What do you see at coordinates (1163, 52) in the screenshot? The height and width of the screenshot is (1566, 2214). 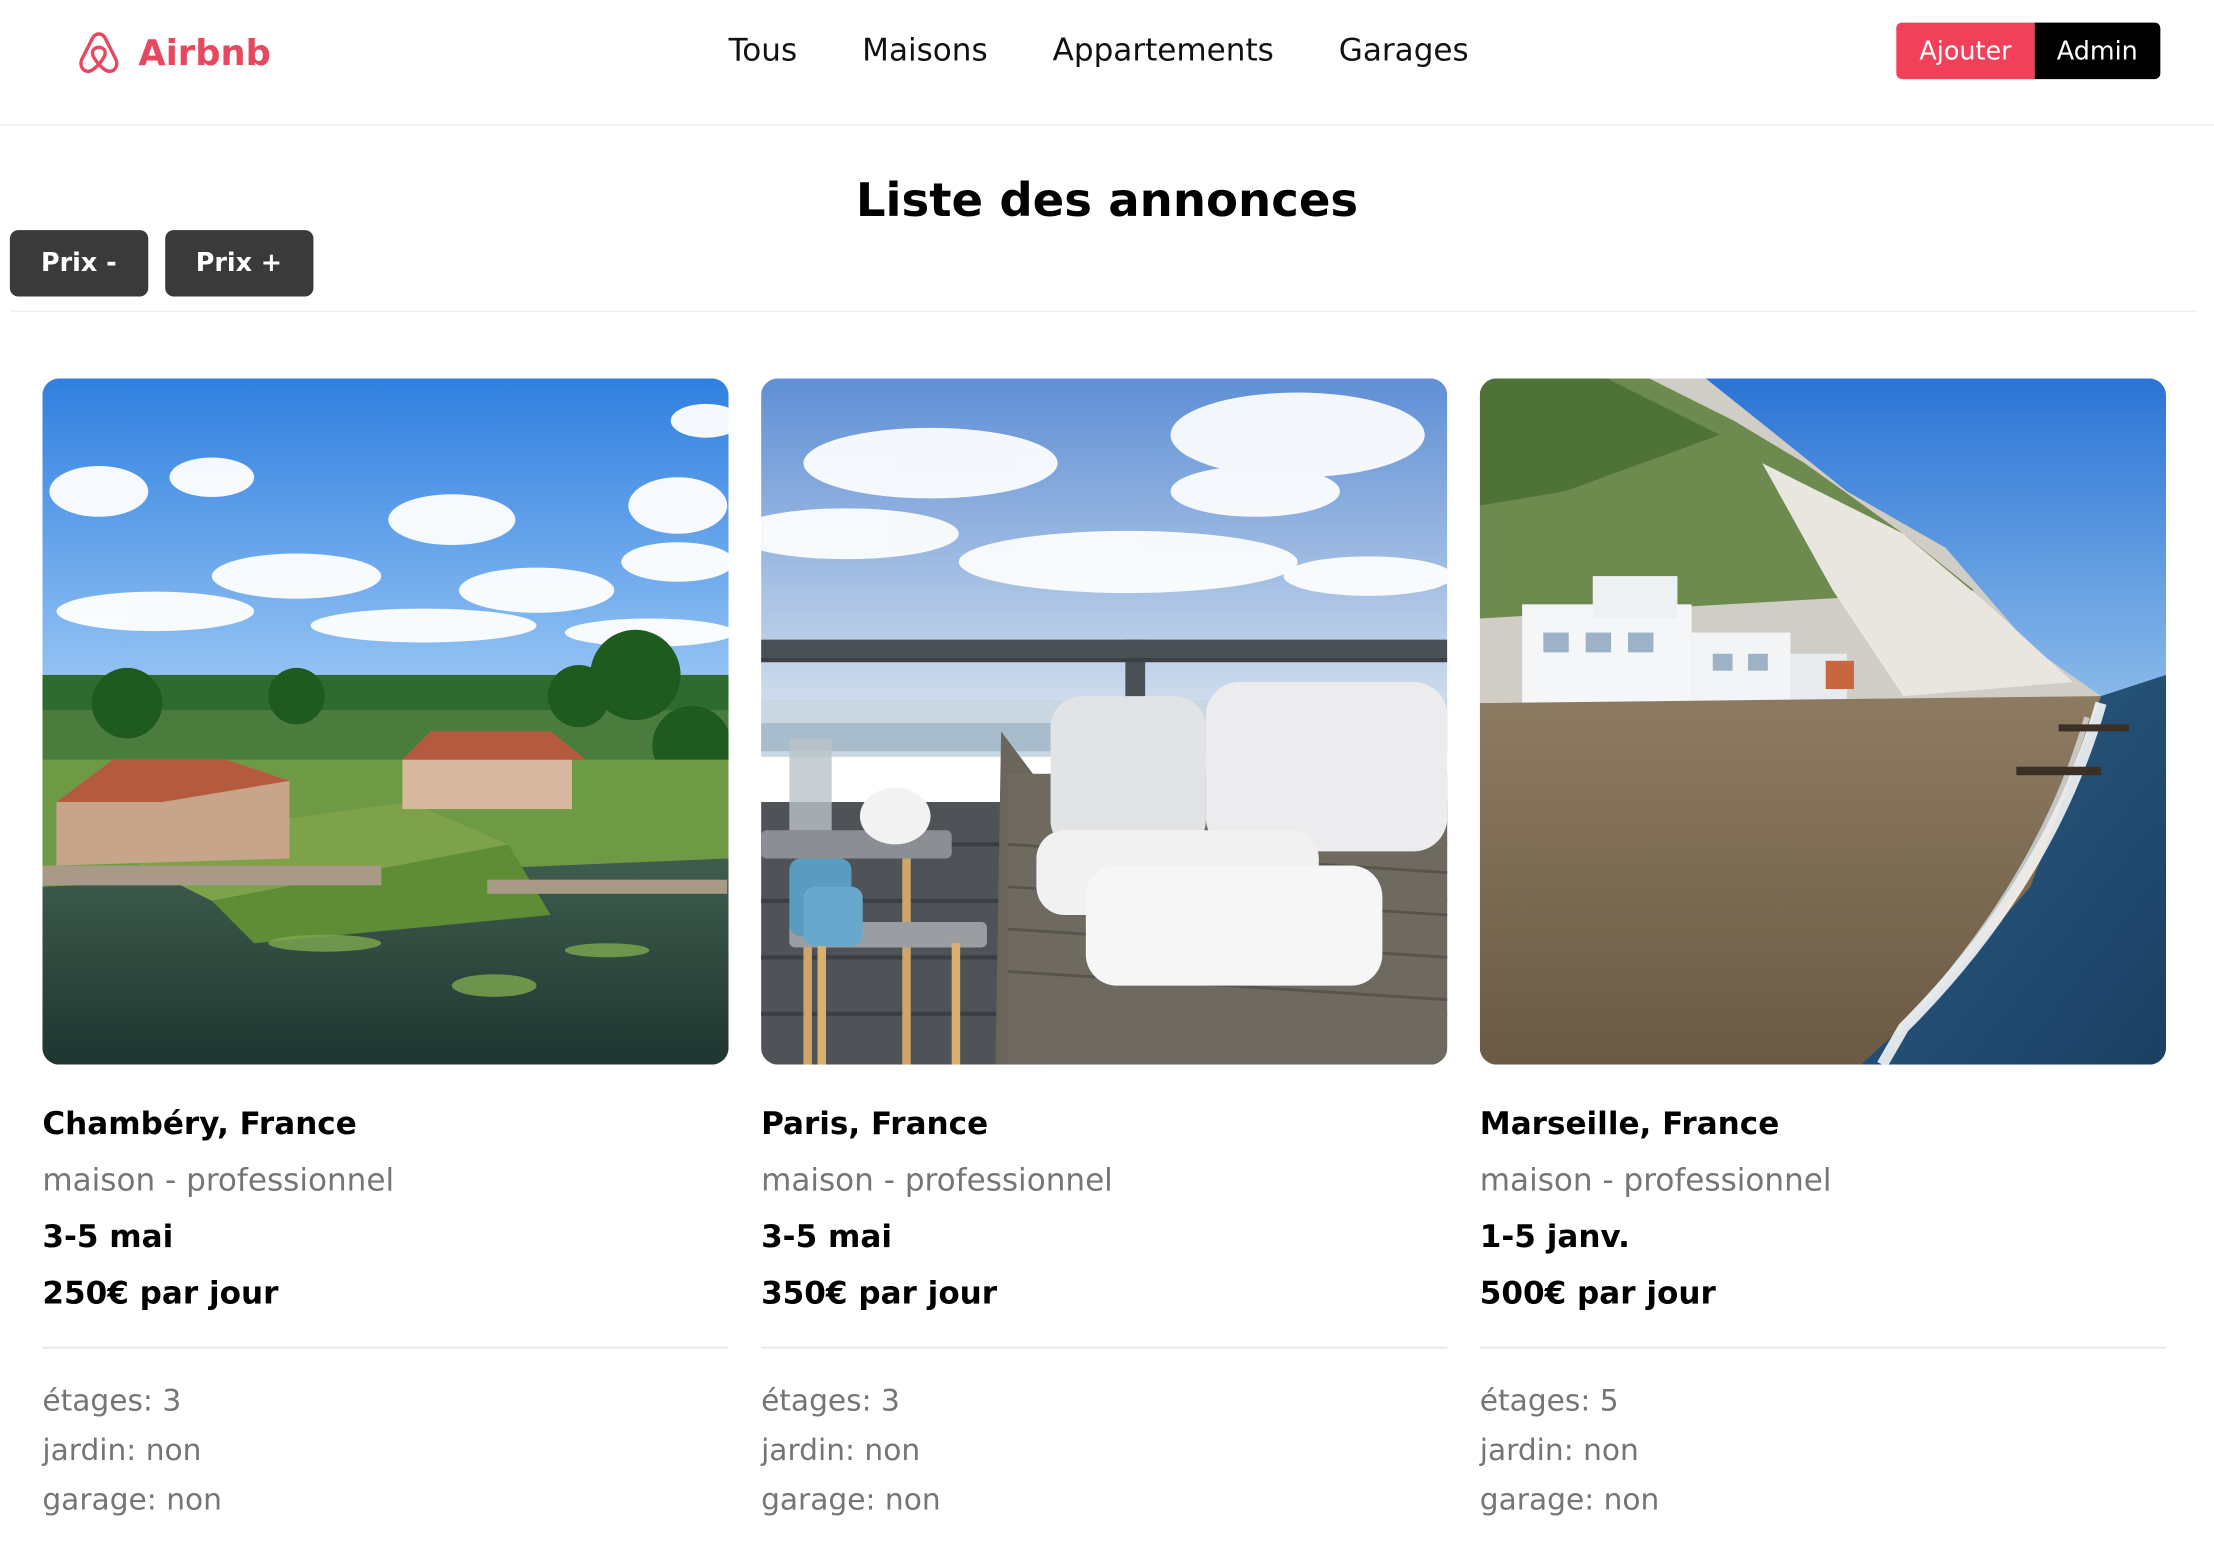 I see `nav-item-appartements: Appartements` at bounding box center [1163, 52].